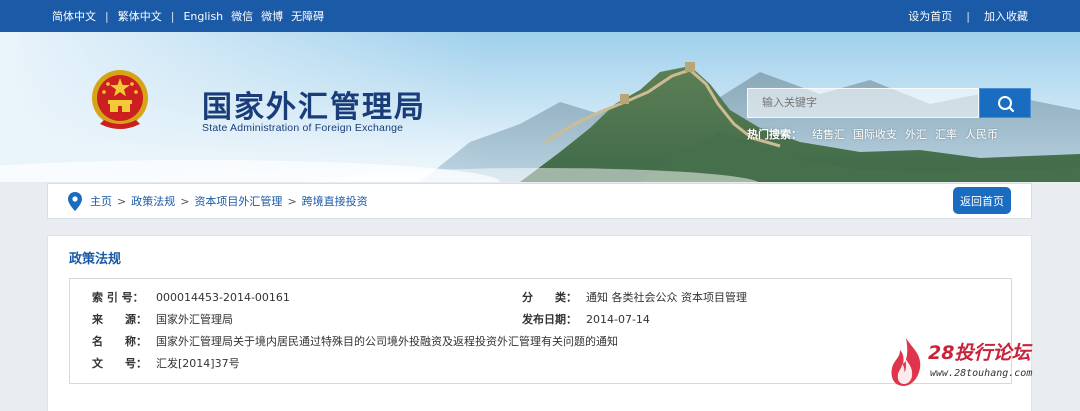 The image size is (1080, 411). Describe the element at coordinates (119, 341) in the screenshot. I see `name-label: 名 称：` at that location.